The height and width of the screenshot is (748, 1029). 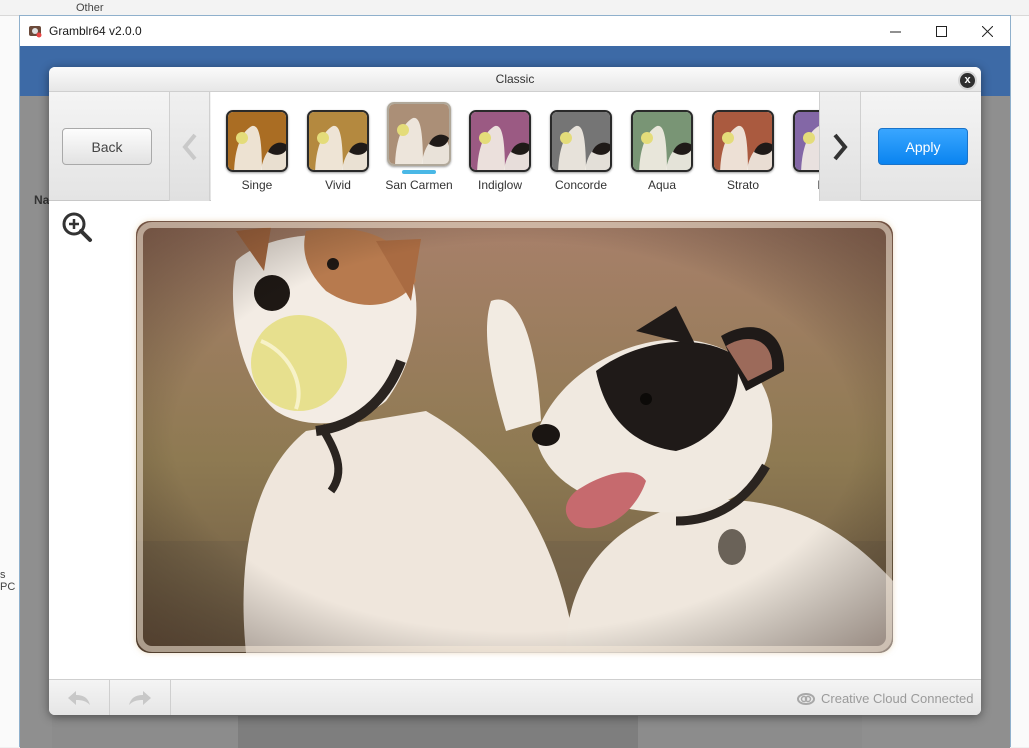 I want to click on selected-indicator, so click(x=419, y=172).